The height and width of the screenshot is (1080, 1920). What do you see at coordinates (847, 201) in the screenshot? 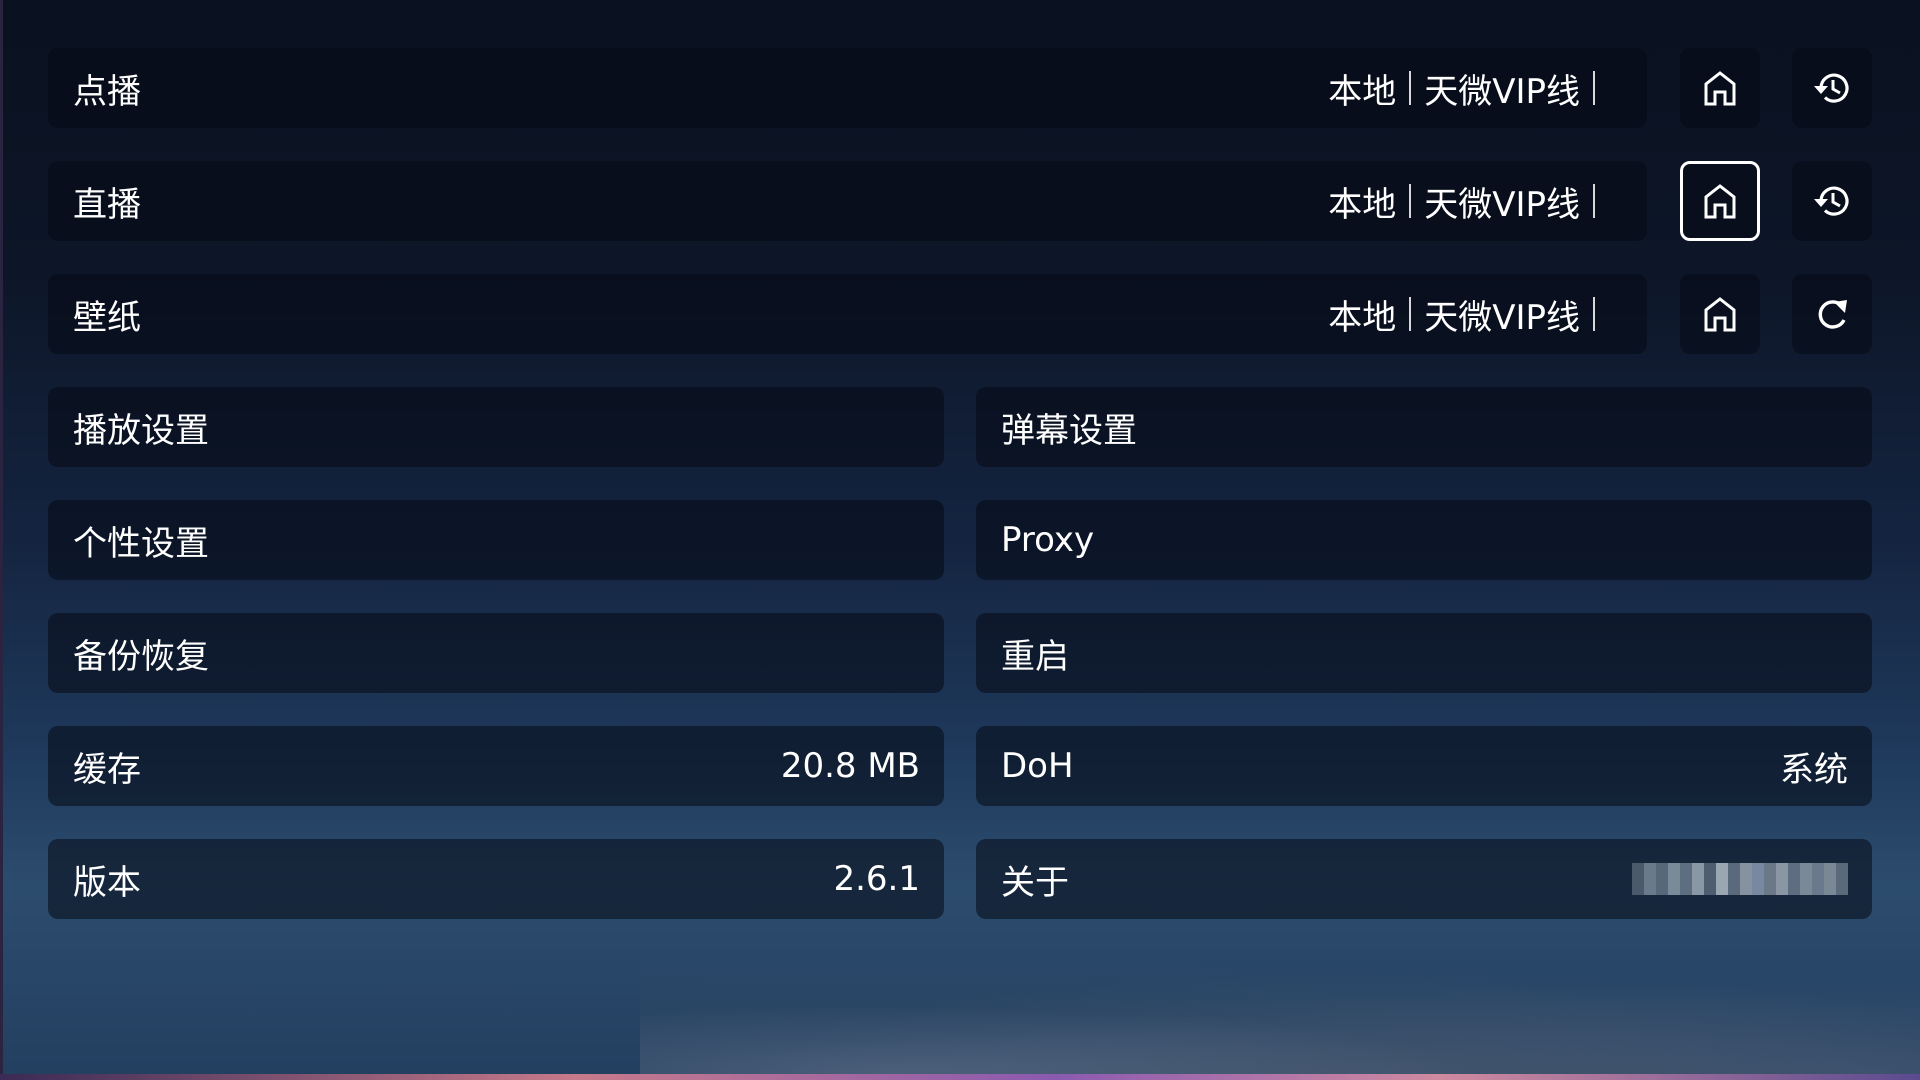
I see `live-source-row: 直播 本地 天微VIP线` at bounding box center [847, 201].